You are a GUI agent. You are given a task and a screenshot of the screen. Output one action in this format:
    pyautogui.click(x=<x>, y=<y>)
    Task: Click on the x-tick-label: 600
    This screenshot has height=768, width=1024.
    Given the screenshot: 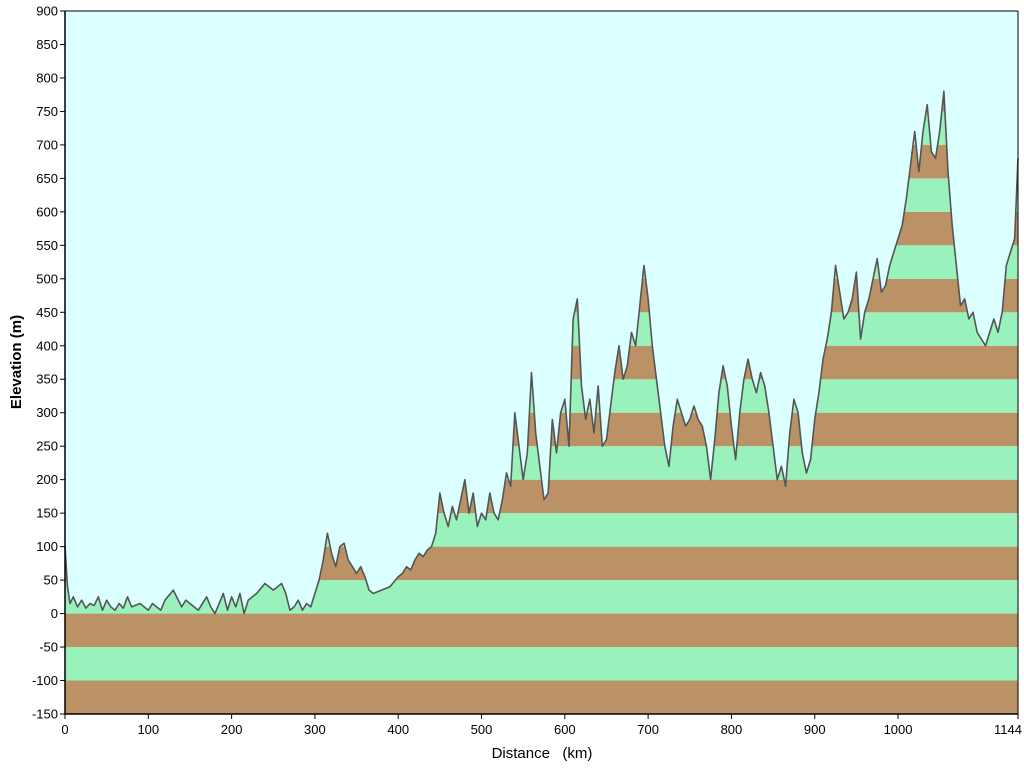 What is the action you would take?
    pyautogui.click(x=565, y=729)
    